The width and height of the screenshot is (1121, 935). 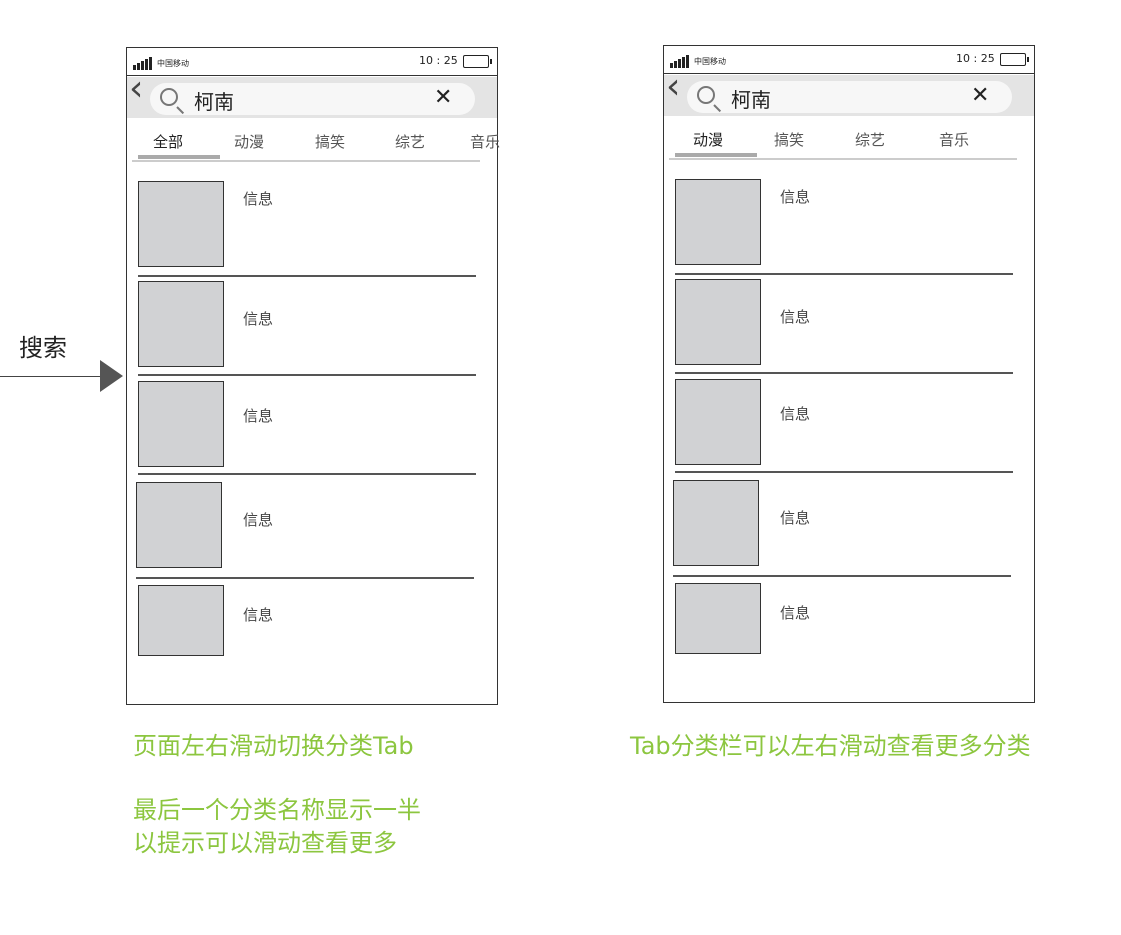 I want to click on tab-2: 综艺, so click(x=870, y=139).